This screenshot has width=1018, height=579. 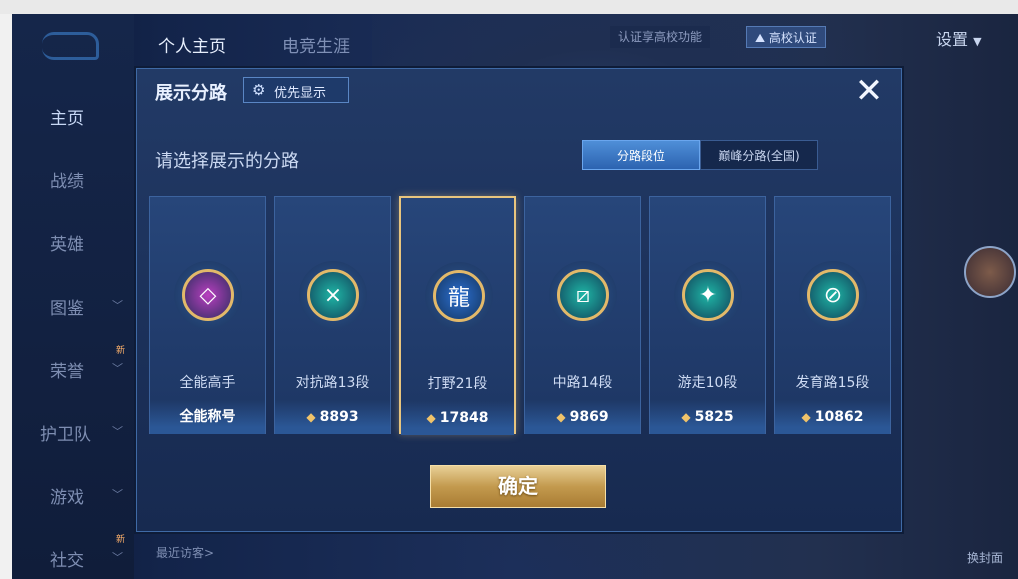 What do you see at coordinates (641, 155) in the screenshot?
I see `tab-lane-rank: 分路段位` at bounding box center [641, 155].